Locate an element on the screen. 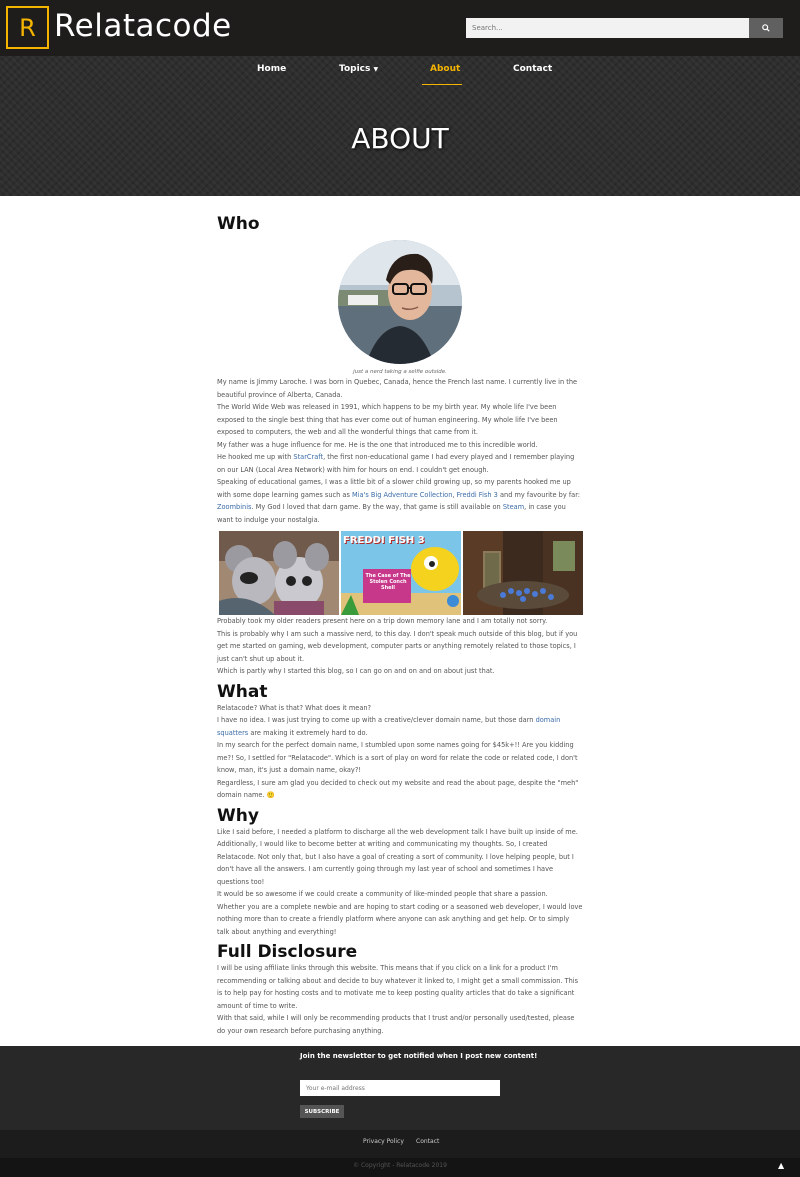  site-name: Relatacode is located at coordinates (143, 26).